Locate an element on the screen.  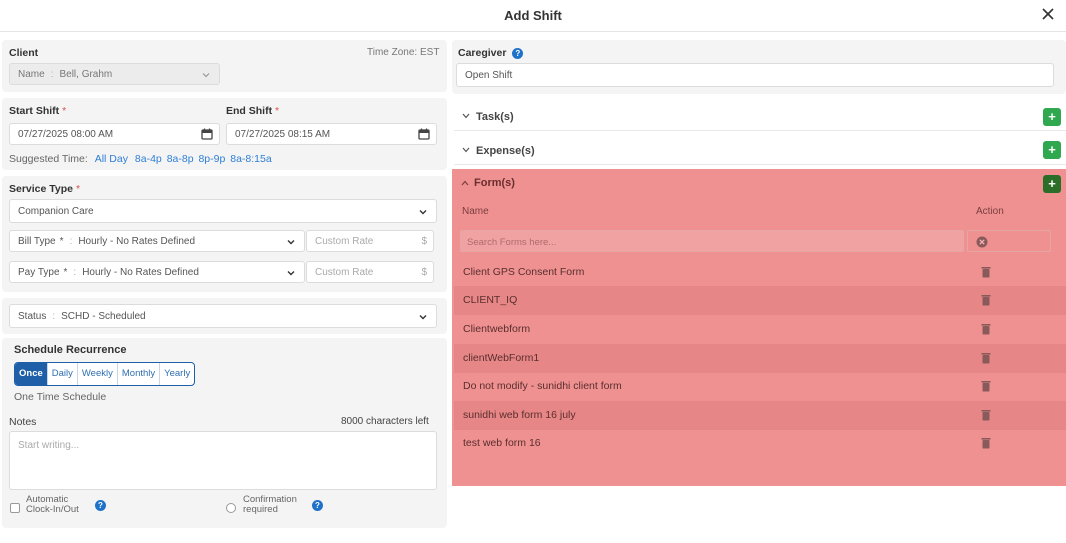
end-shift-input: 07/27/2025 08:15 AM is located at coordinates (331, 134).